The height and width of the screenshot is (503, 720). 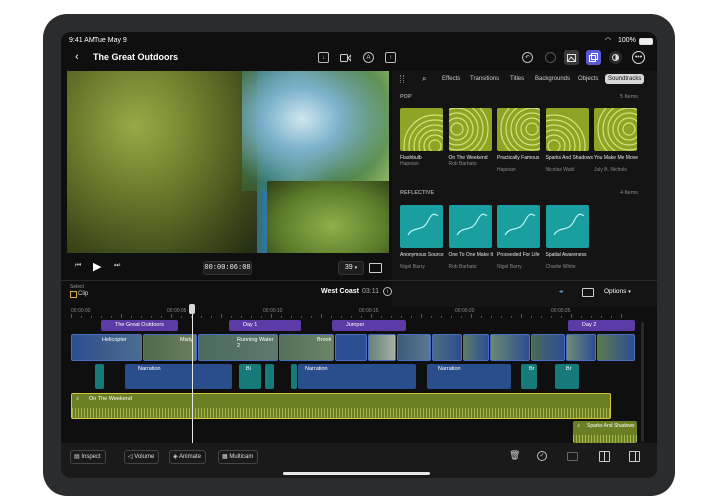 What do you see at coordinates (484, 79) in the screenshot?
I see `tab-transitions: Transitions` at bounding box center [484, 79].